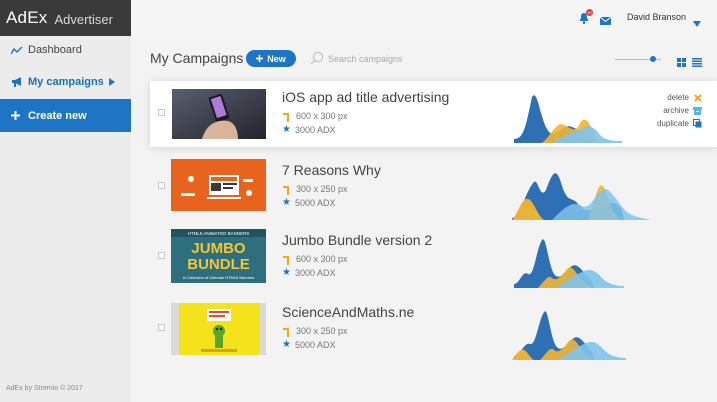 This screenshot has height=402, width=717. I want to click on sidebar-item-label: My campaigns, so click(66, 82).